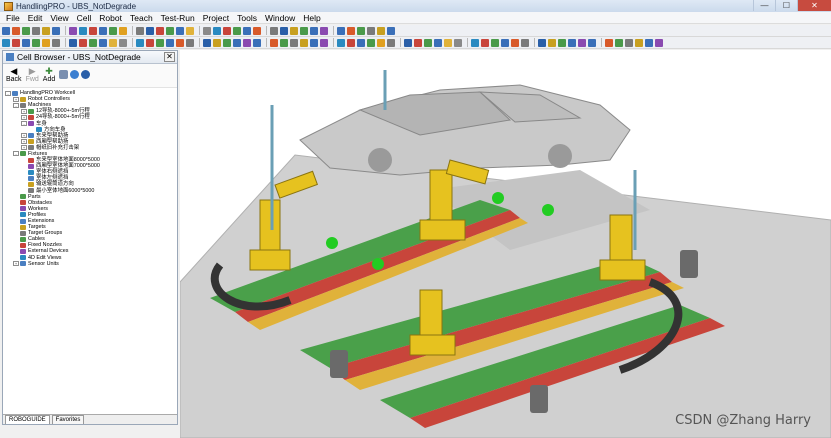  I want to click on forward-button: ▶ Fwd, so click(32, 74).